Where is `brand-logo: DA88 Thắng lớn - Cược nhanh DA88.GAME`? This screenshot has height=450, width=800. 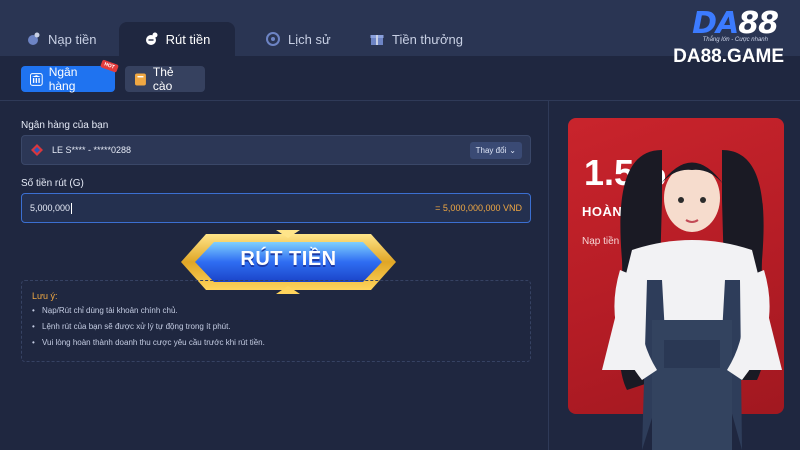 brand-logo: DA88 Thắng lớn - Cược nhanh DA88.GAME is located at coordinates (715, 36).